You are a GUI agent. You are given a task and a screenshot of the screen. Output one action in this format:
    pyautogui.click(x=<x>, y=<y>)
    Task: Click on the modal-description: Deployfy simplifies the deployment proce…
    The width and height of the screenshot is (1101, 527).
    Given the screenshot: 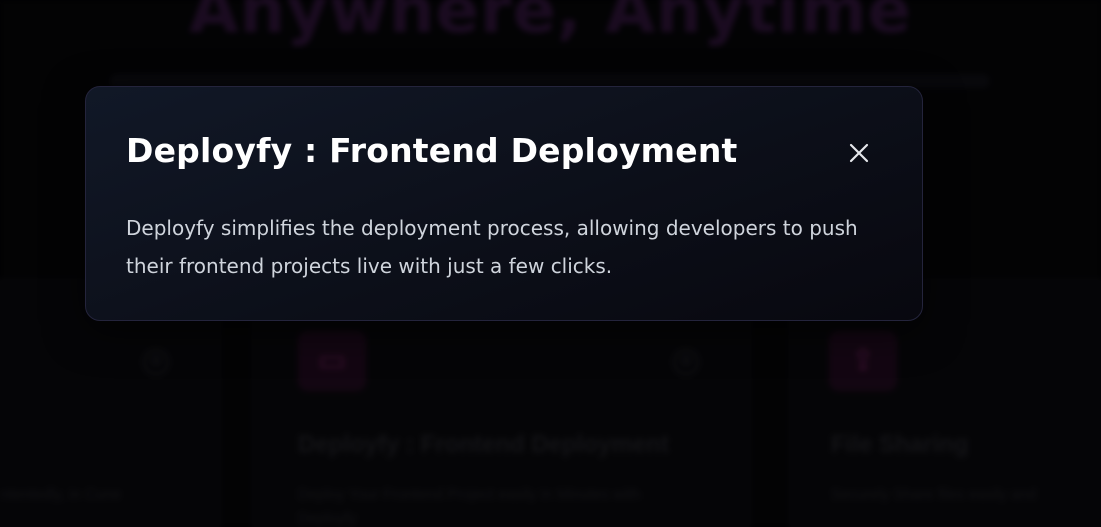 What is the action you would take?
    pyautogui.click(x=492, y=247)
    